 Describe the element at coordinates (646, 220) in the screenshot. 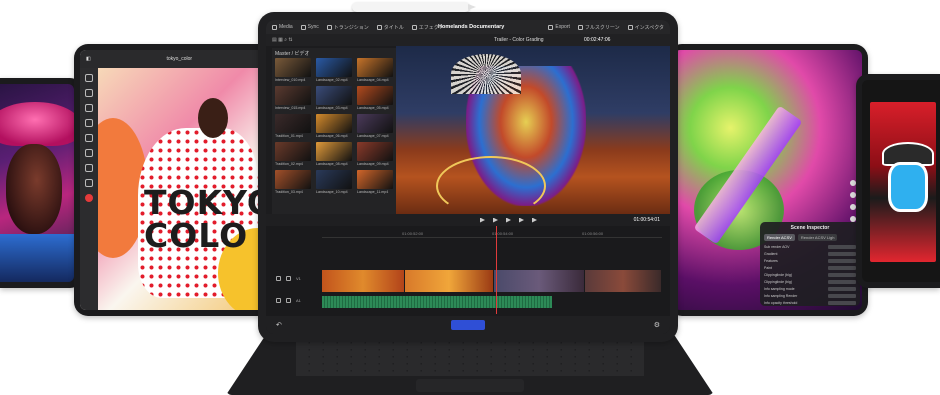

I see `timecode-transport: 01:00:54:01` at that location.